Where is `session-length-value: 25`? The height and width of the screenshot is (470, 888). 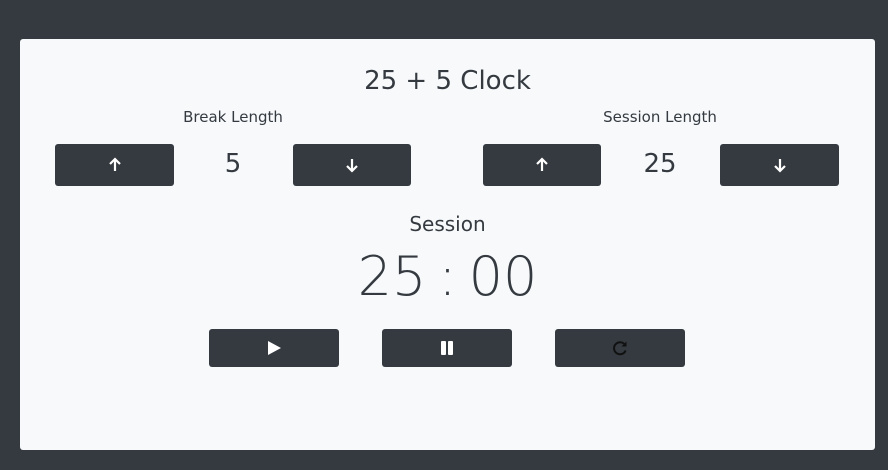 session-length-value: 25 is located at coordinates (660, 164).